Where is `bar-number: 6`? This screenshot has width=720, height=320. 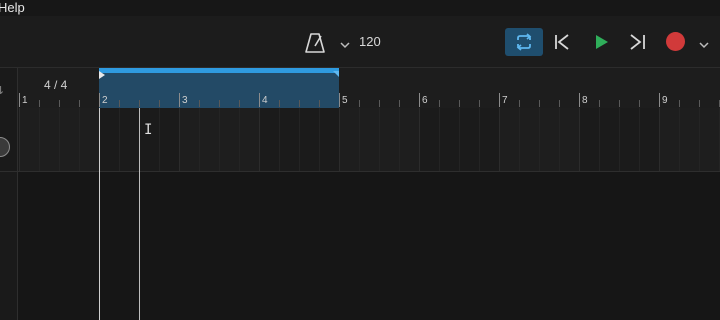 bar-number: 6 is located at coordinates (425, 100).